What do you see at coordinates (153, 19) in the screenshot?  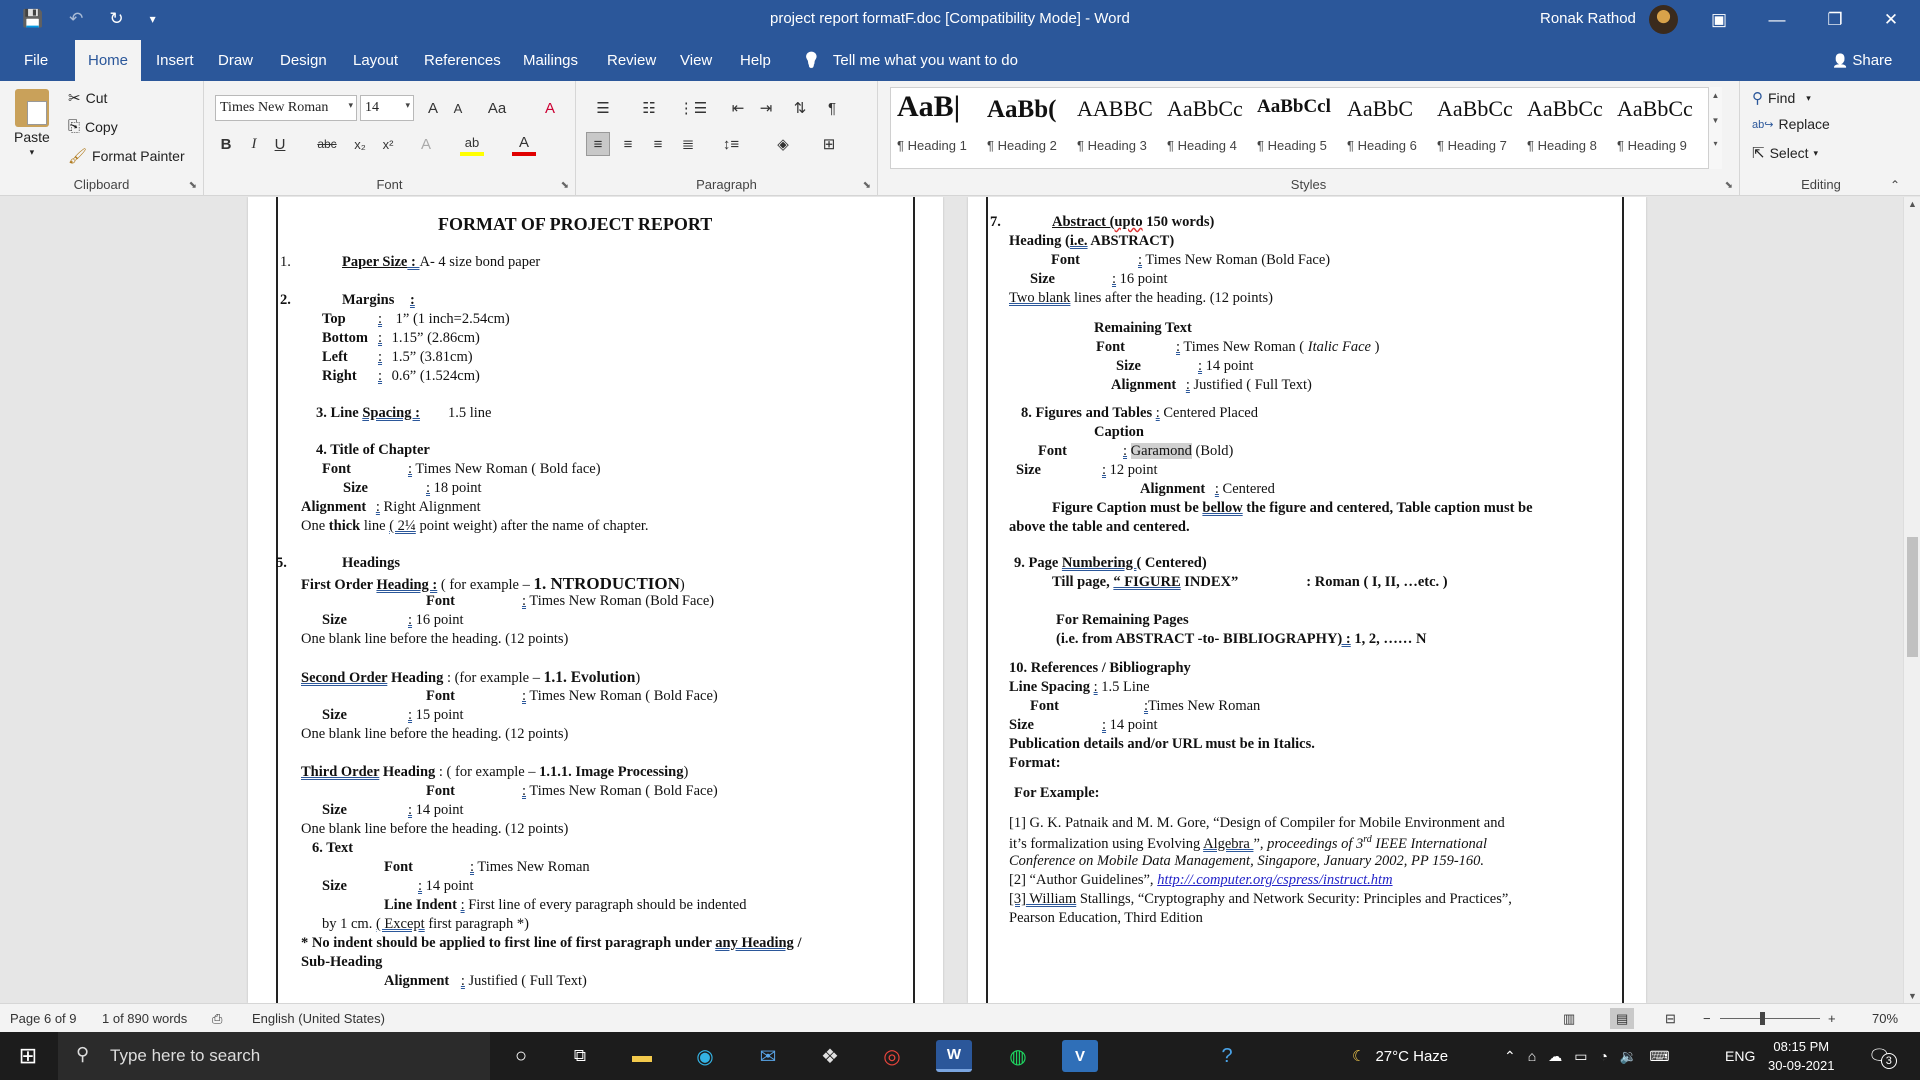 I see `customize-qat-icon: ▾` at bounding box center [153, 19].